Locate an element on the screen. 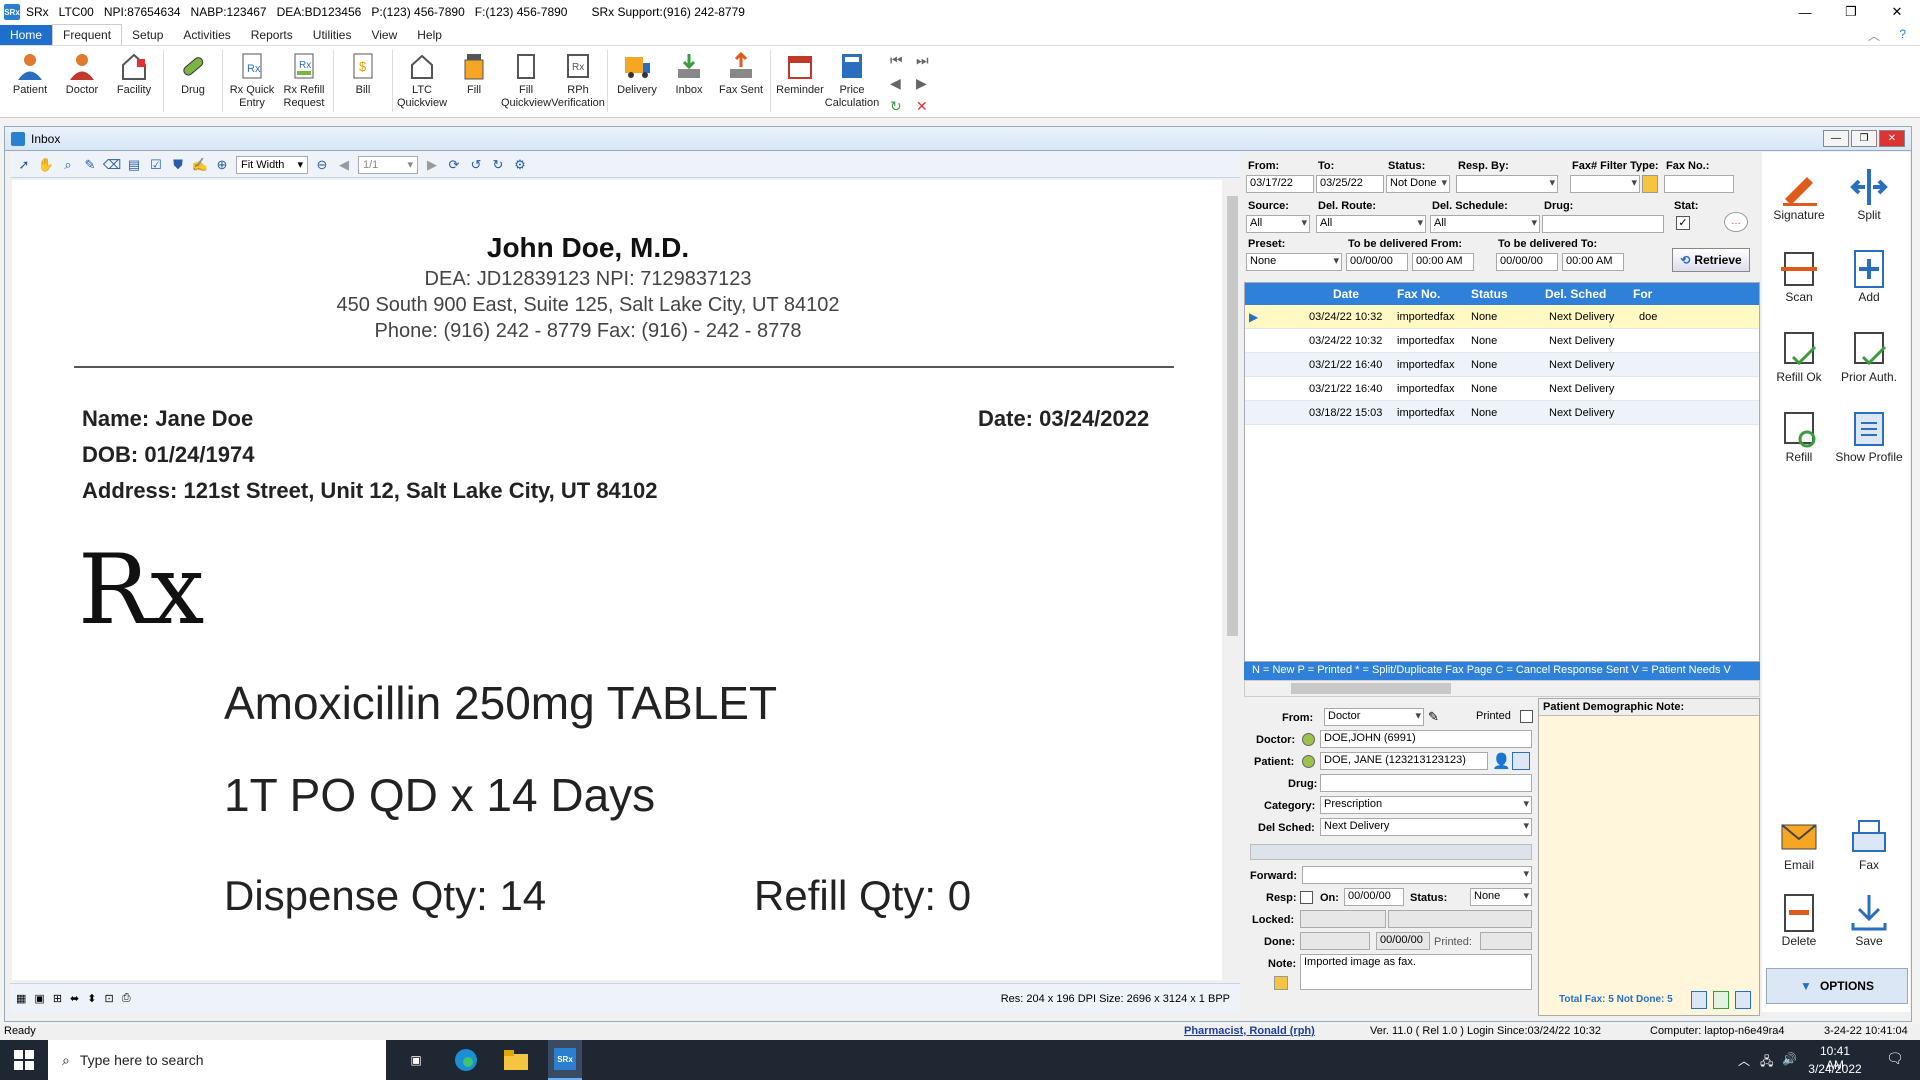 The image size is (1920, 1080). drug-button: Drug is located at coordinates (193, 73).